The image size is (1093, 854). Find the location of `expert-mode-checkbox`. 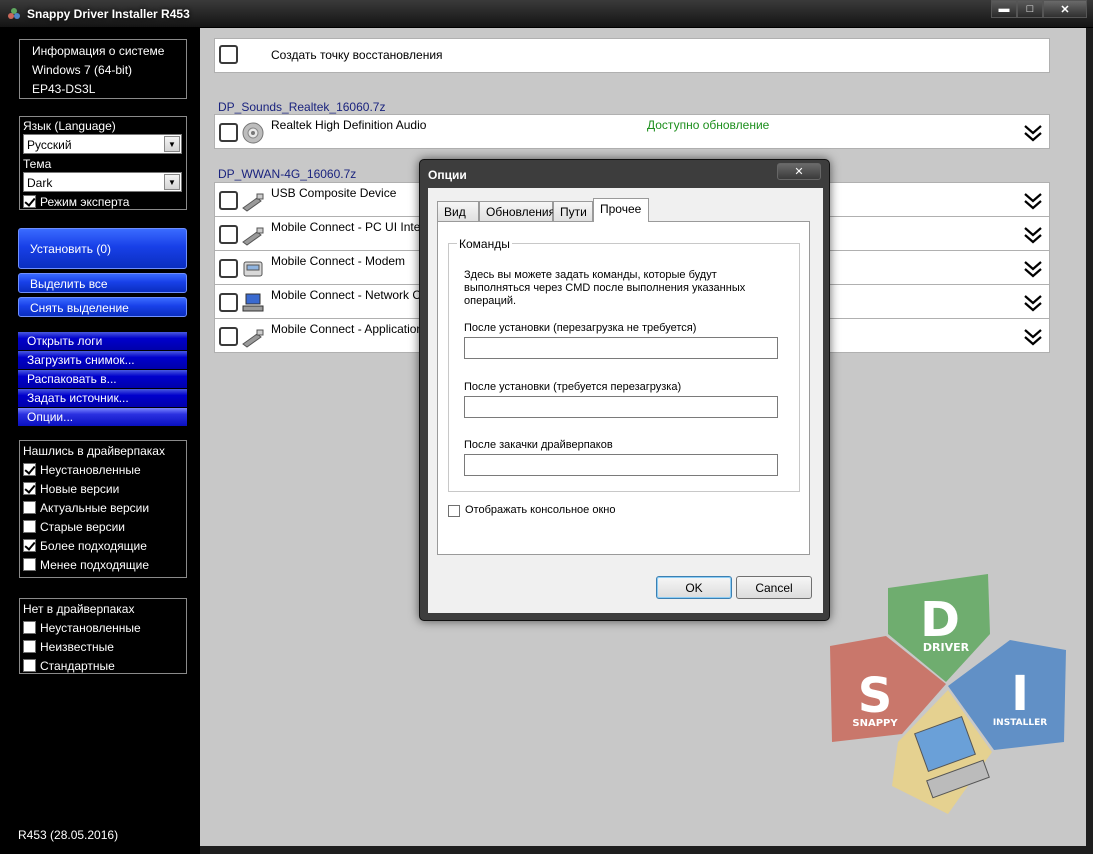

expert-mode-checkbox is located at coordinates (29, 201).